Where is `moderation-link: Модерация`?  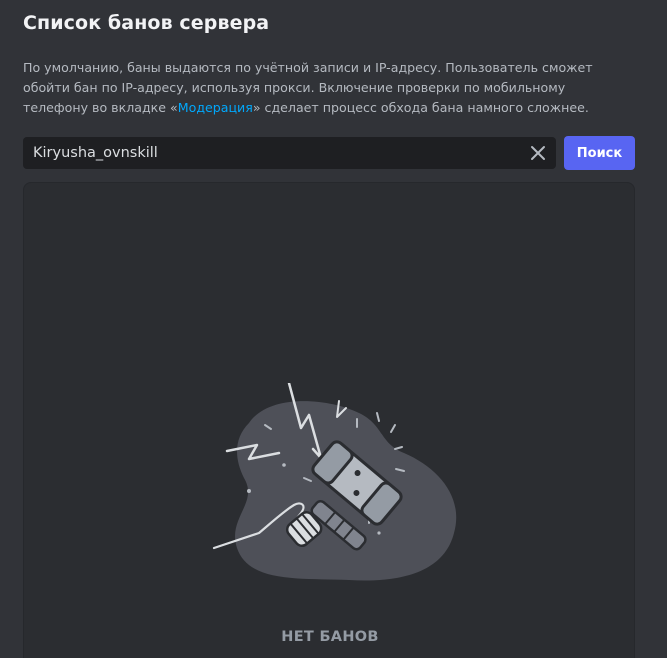 moderation-link: Модерация is located at coordinates (215, 107).